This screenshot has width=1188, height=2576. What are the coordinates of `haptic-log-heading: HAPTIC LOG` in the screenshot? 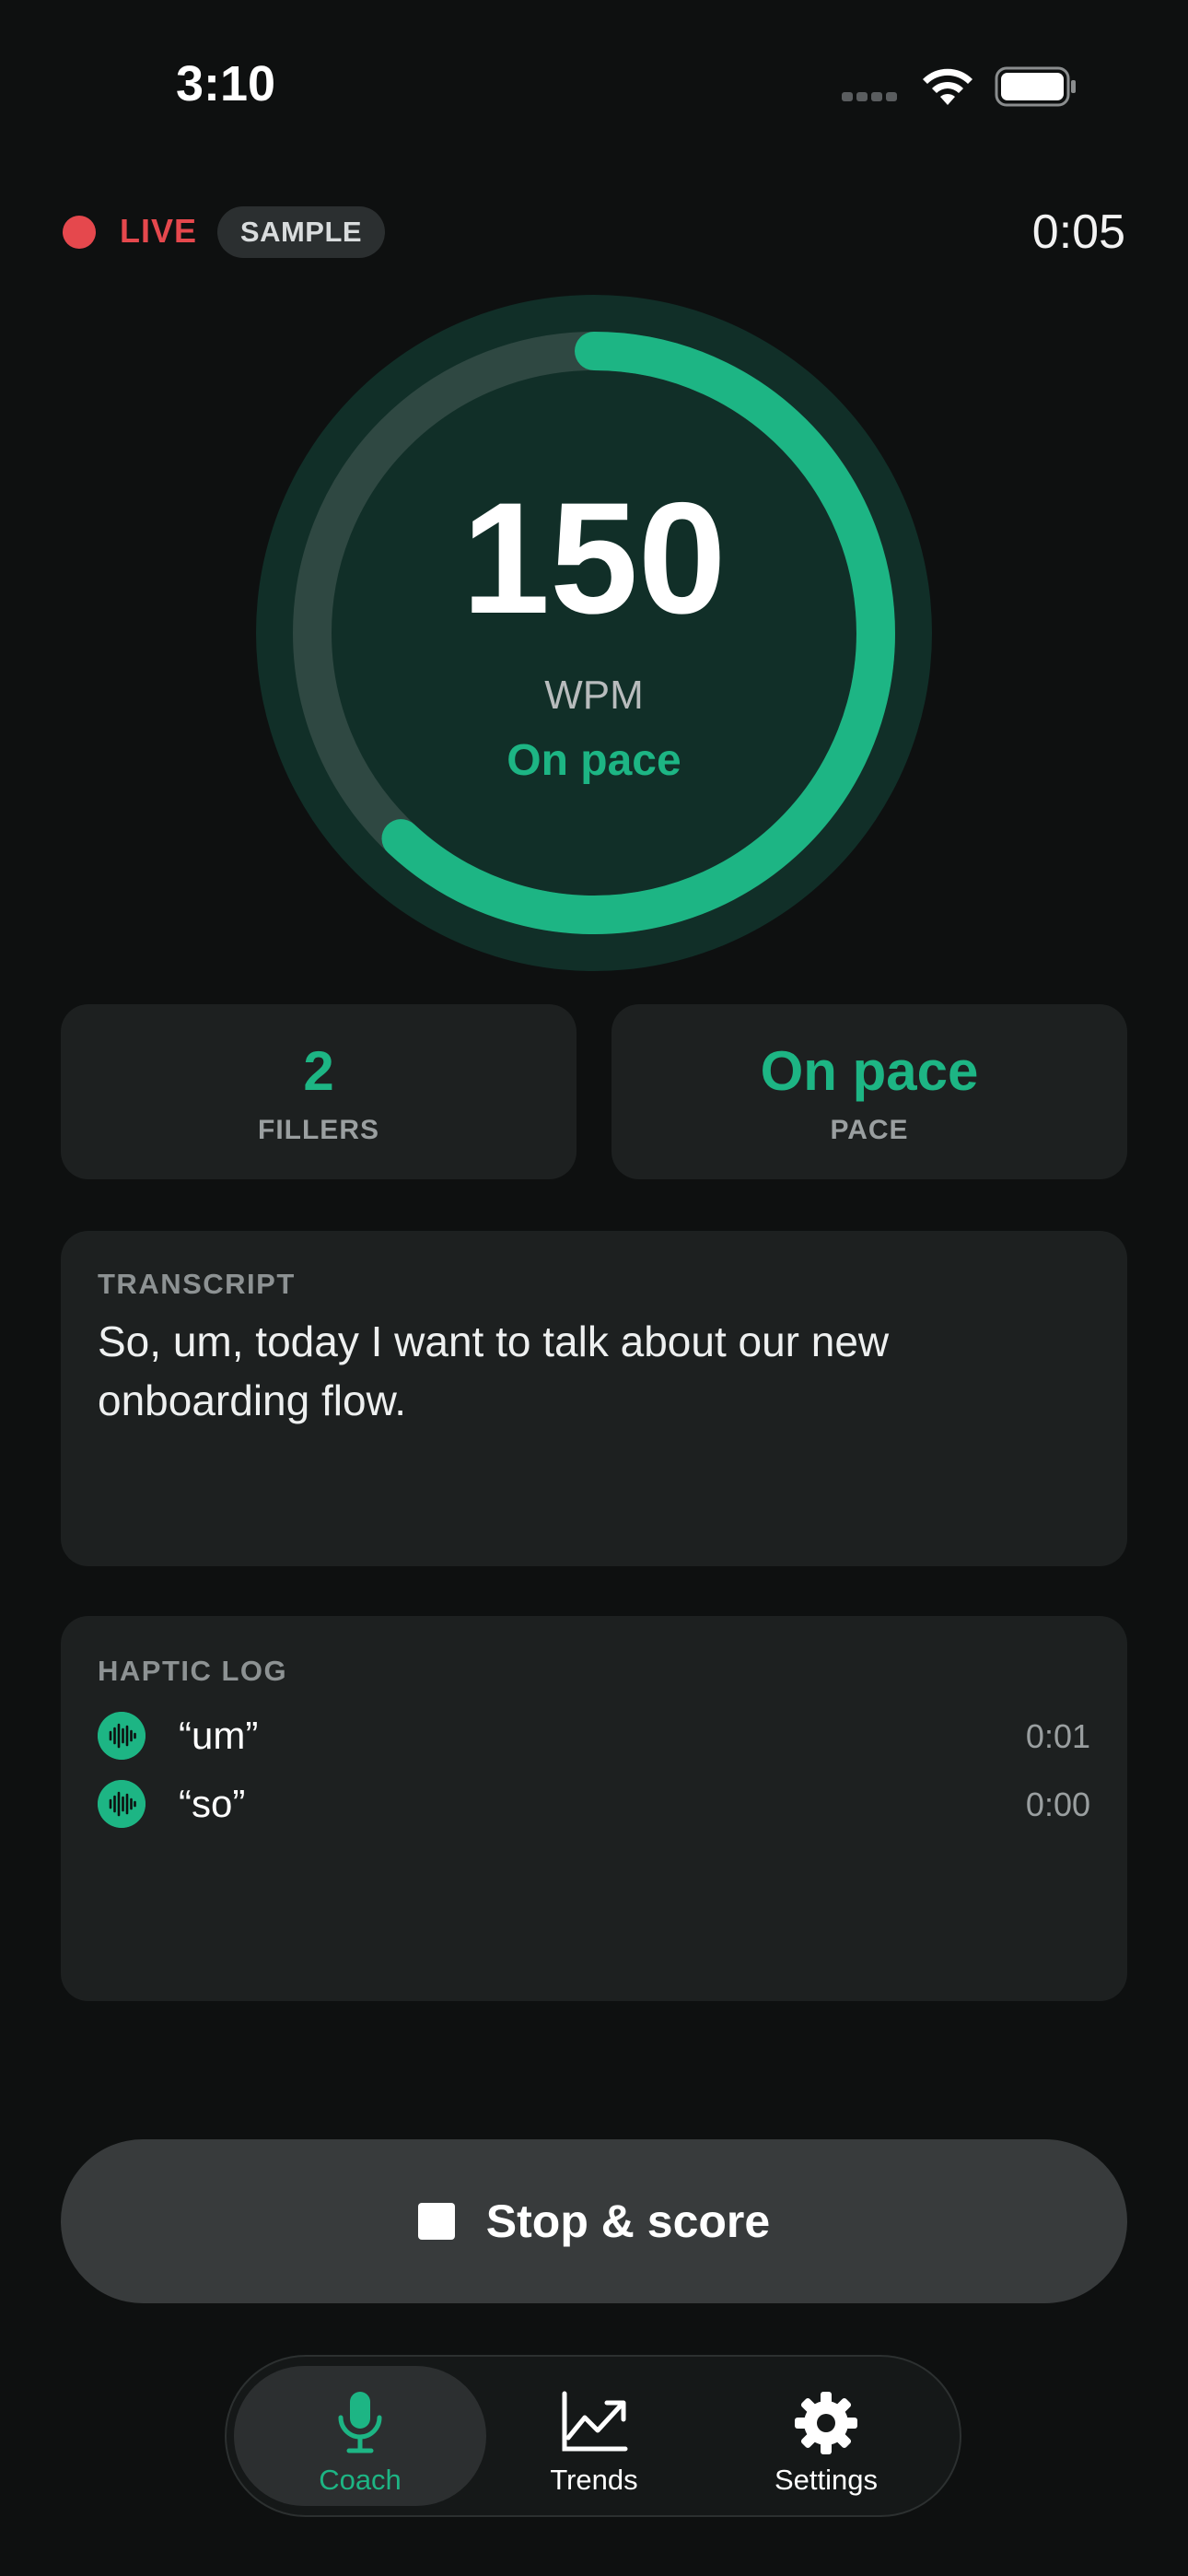 It's located at (193, 1671).